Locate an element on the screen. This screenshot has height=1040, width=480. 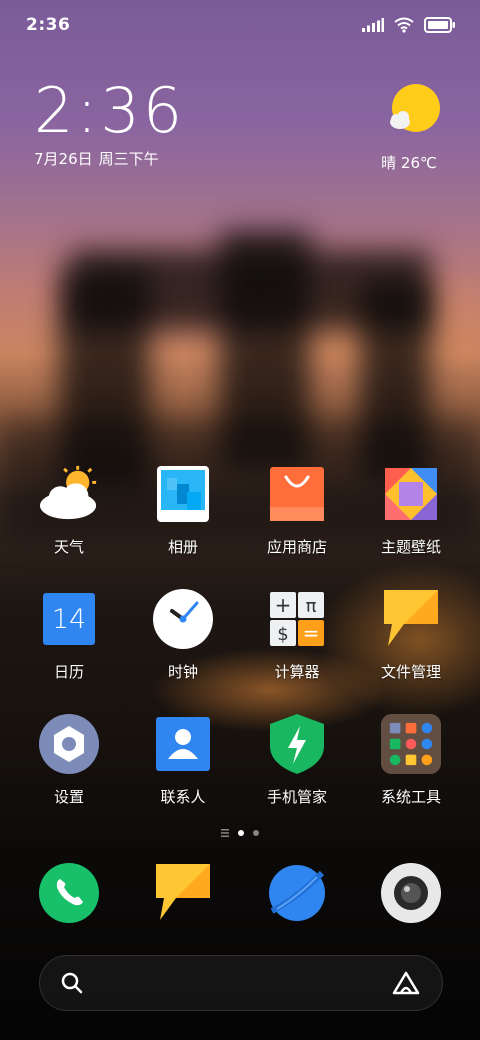
assistant-icon is located at coordinates (406, 983).